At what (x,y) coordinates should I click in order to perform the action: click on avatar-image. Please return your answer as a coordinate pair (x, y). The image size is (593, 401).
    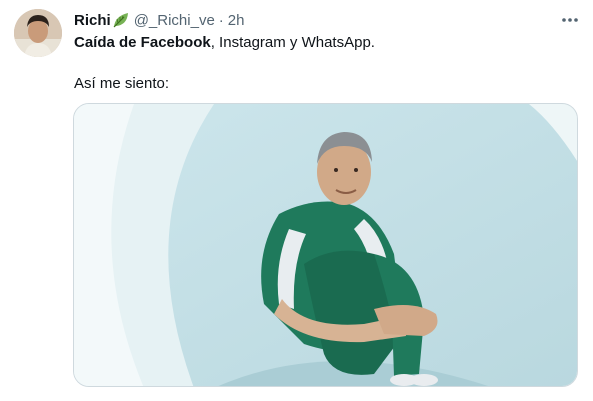
    Looking at the image, I should click on (38, 33).